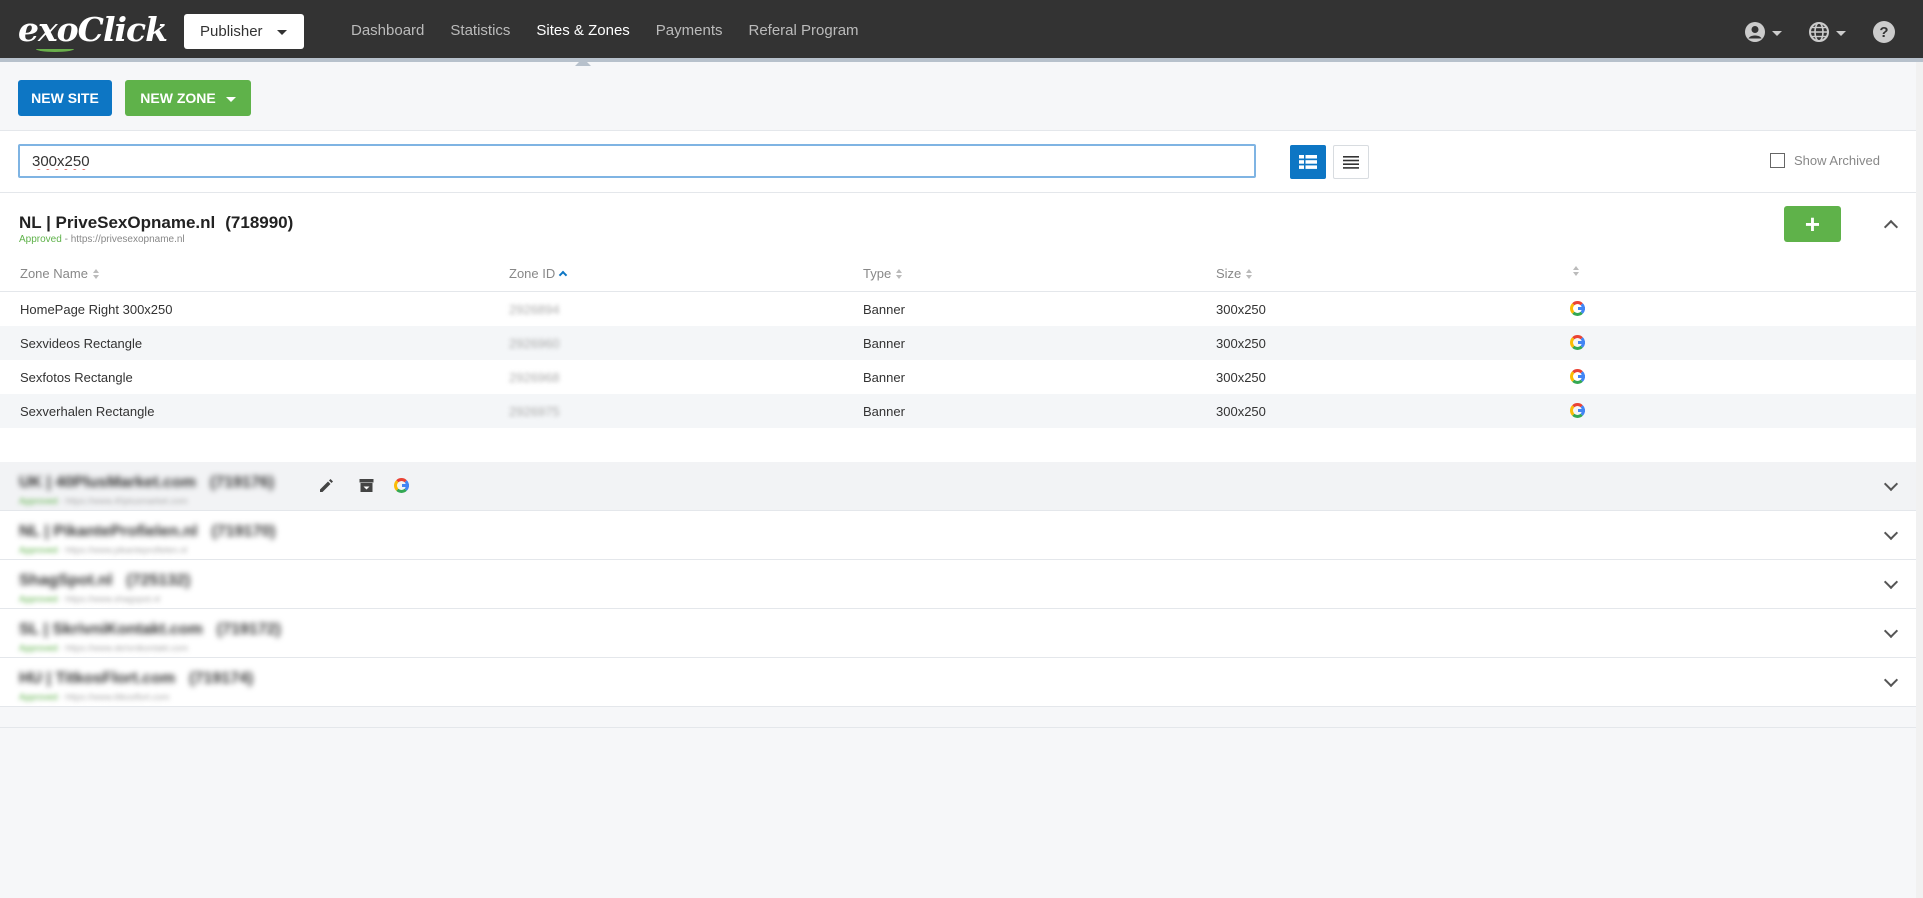 This screenshot has width=1923, height=898. Describe the element at coordinates (804, 31) in the screenshot. I see `nav-referal-program: Referal Program` at that location.